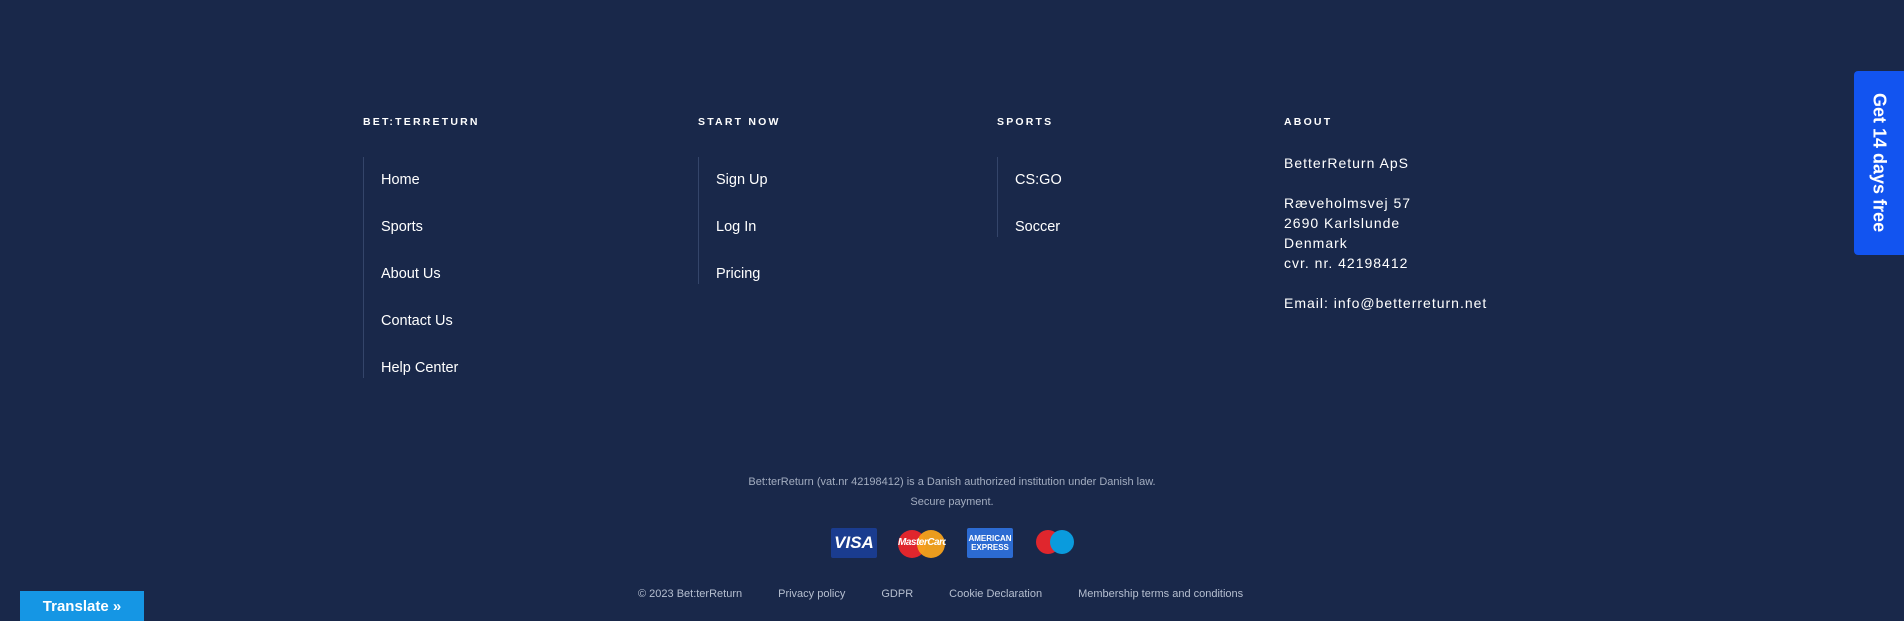  Describe the element at coordinates (739, 122) in the screenshot. I see `column-heading: START NOW` at that location.